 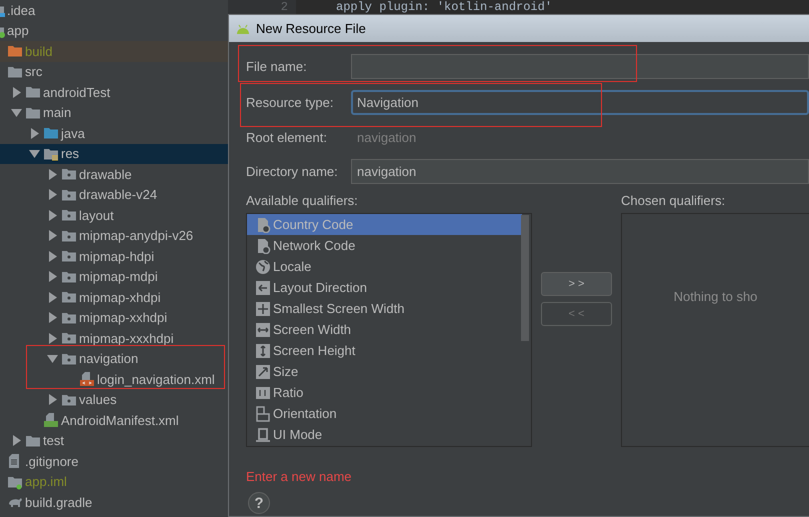 What do you see at coordinates (126, 338) in the screenshot?
I see `tree-item-label: mipmap-xxxhdpi` at bounding box center [126, 338].